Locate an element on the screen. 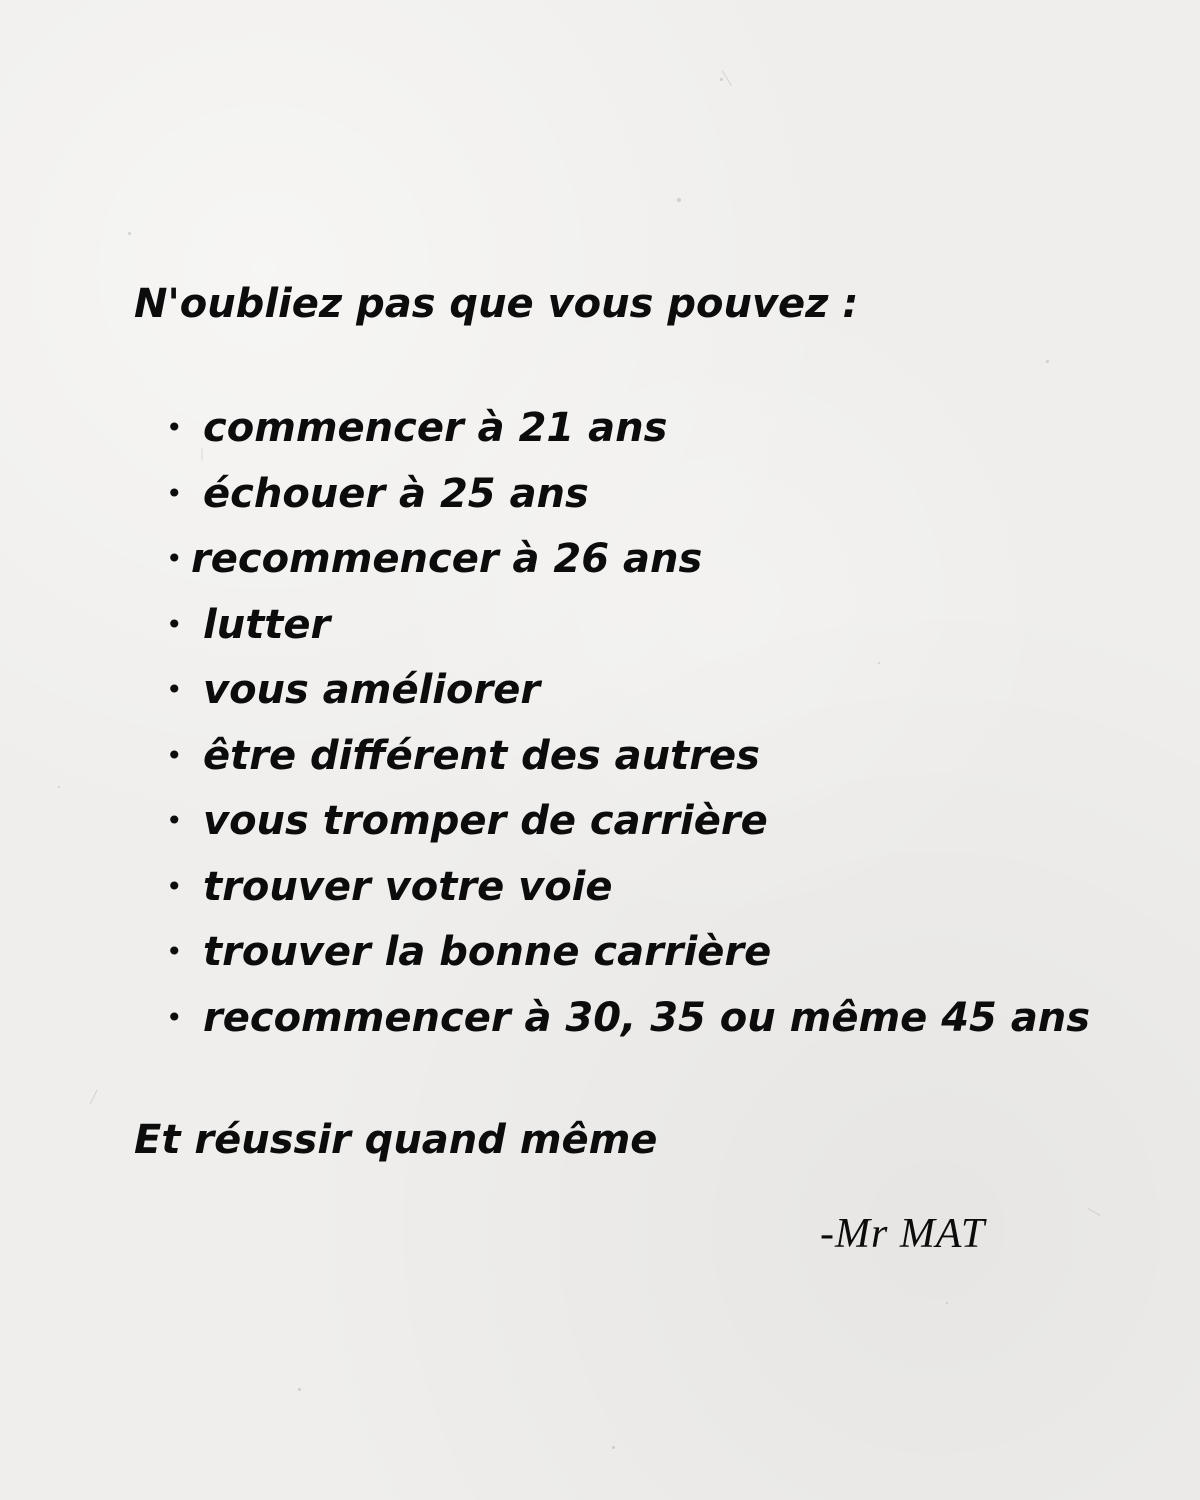 This screenshot has width=1200, height=1500. list-item: • être différent des autres is located at coordinates (628, 763).